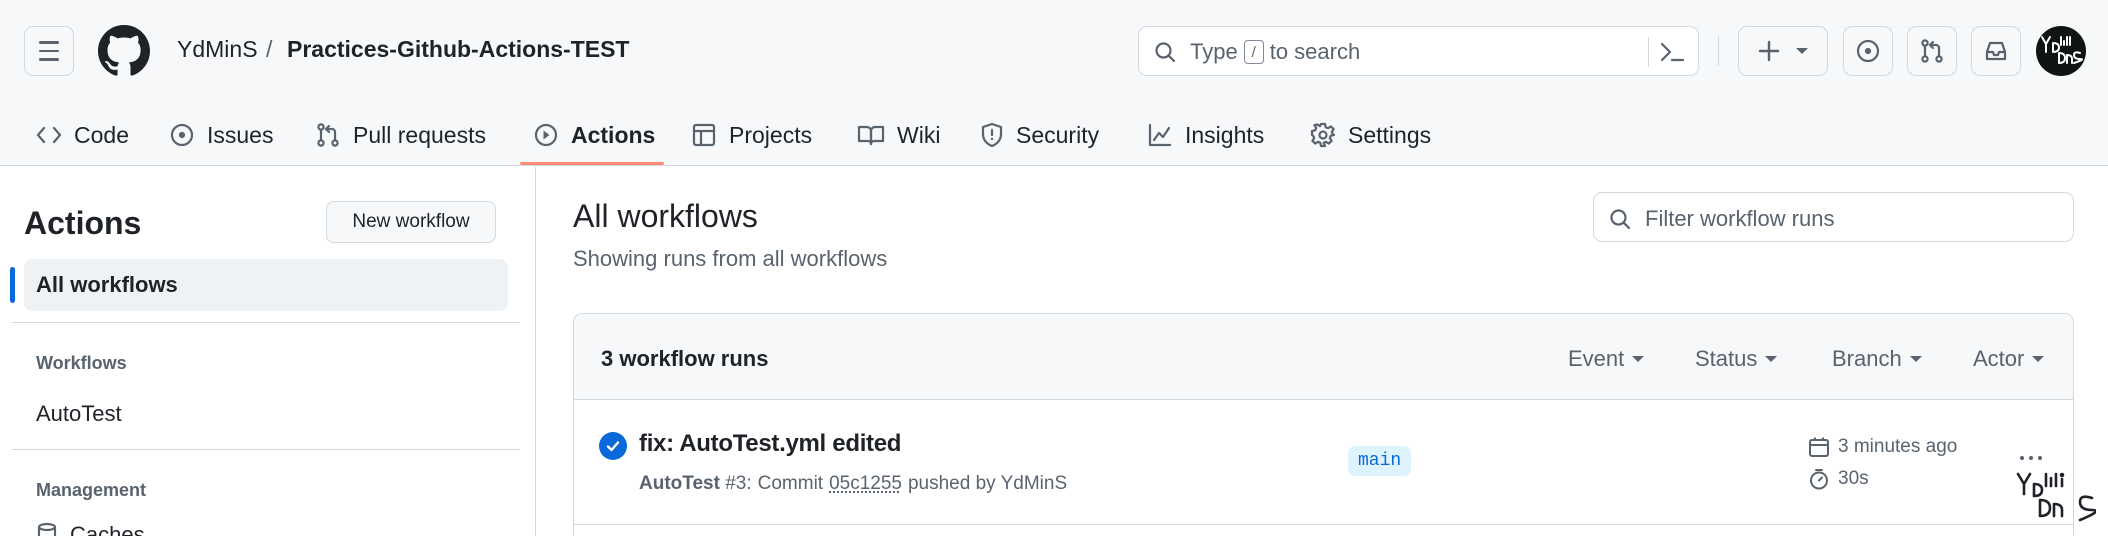 The height and width of the screenshot is (536, 2108). I want to click on repo-owner-link: YdMinS, so click(217, 49).